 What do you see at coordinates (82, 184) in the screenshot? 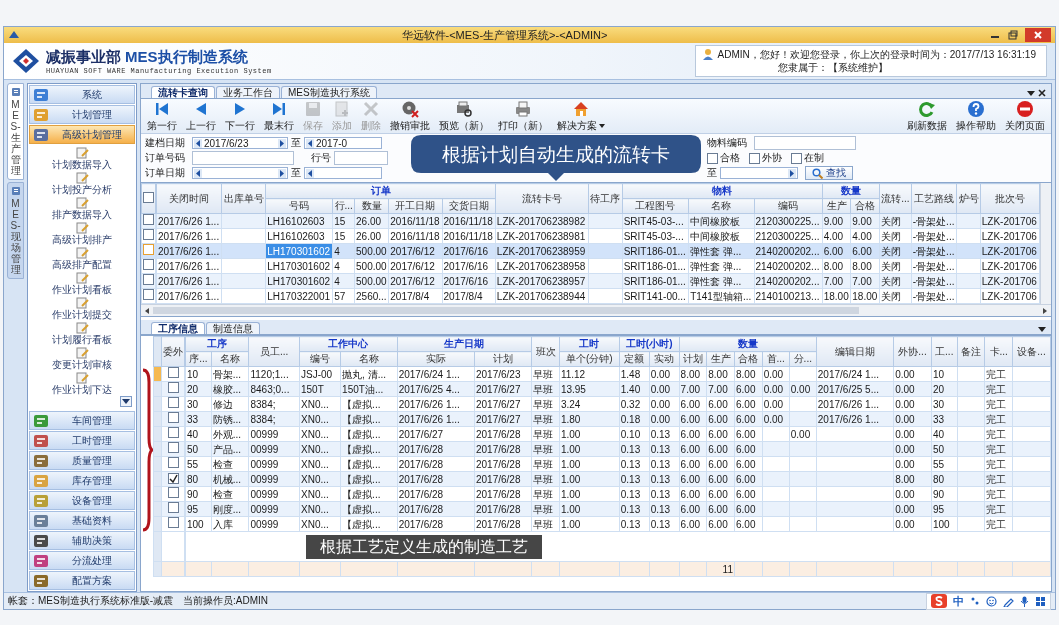
I see `submenu-item: 计划投产分析` at bounding box center [82, 184].